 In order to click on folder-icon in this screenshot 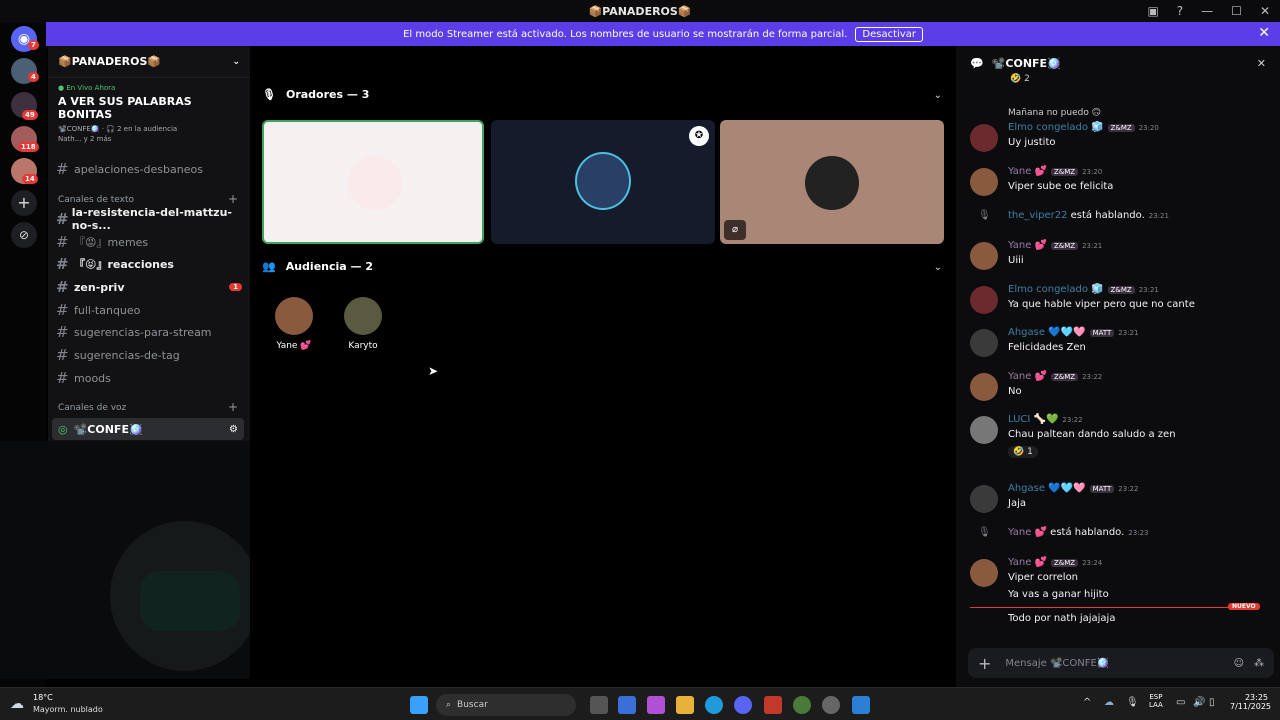, I will do `click(685, 705)`.